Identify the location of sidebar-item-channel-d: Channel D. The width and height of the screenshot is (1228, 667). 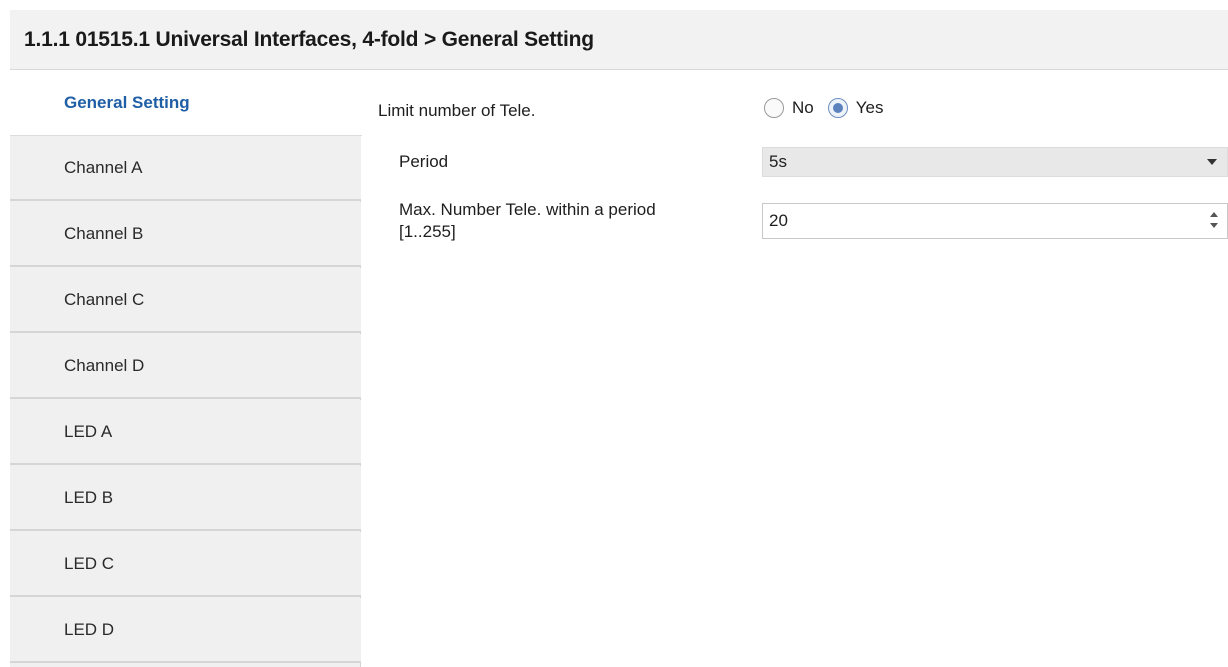
(185, 366).